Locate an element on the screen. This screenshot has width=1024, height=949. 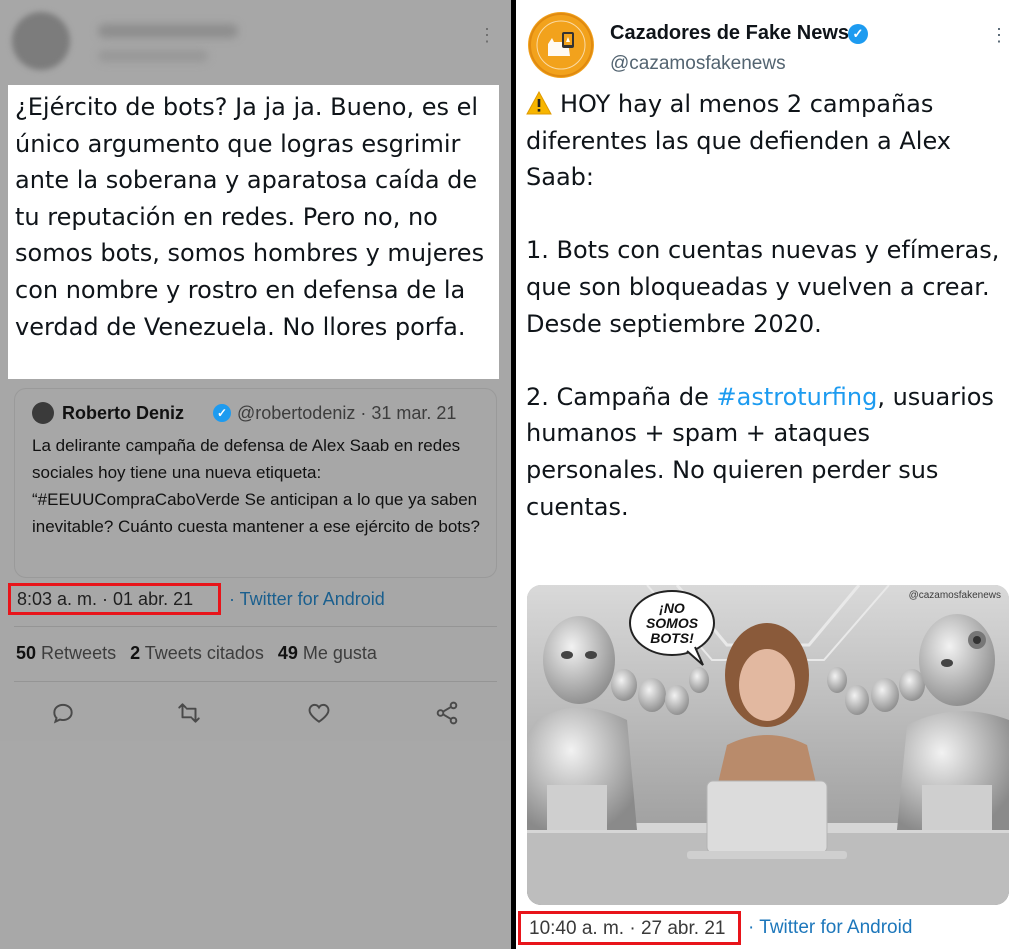
account-handle: @cazamosfakenews is located at coordinates (698, 64).